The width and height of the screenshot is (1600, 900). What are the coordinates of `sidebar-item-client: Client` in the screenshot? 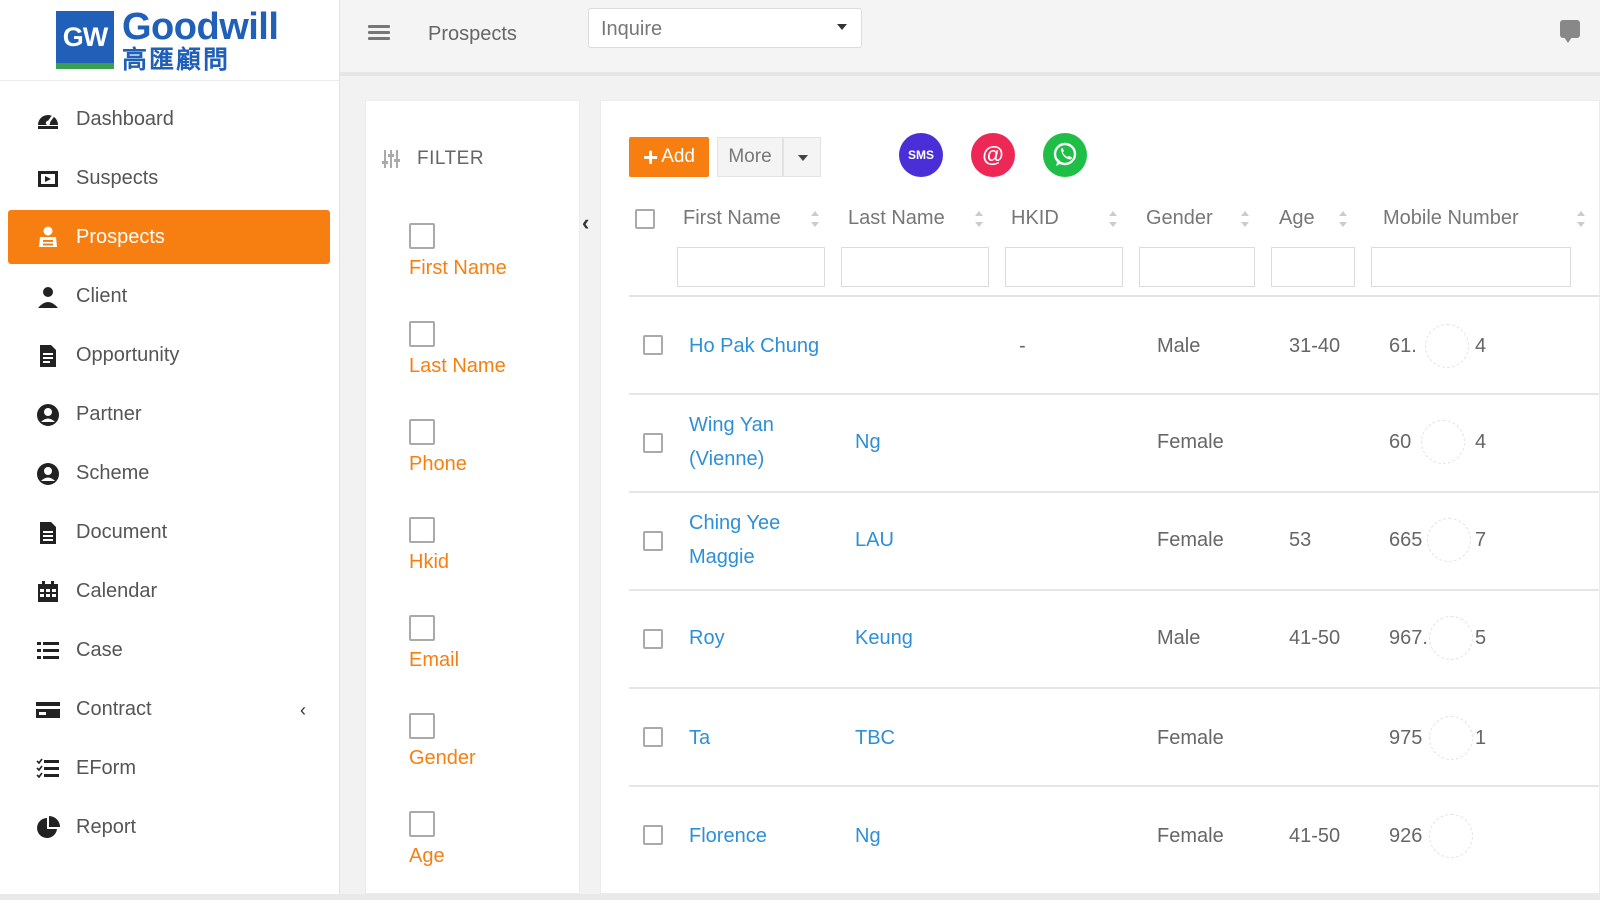 It's located at (169, 296).